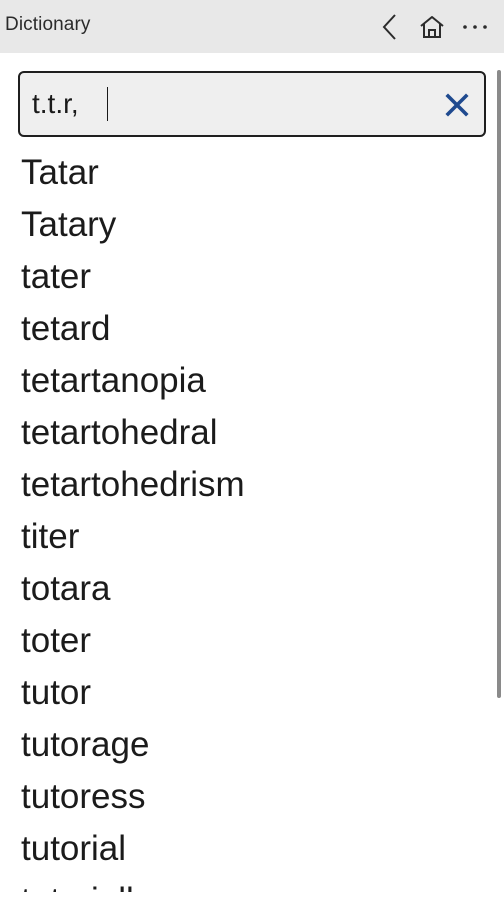  I want to click on result-item: tetartohedrism, so click(133, 485).